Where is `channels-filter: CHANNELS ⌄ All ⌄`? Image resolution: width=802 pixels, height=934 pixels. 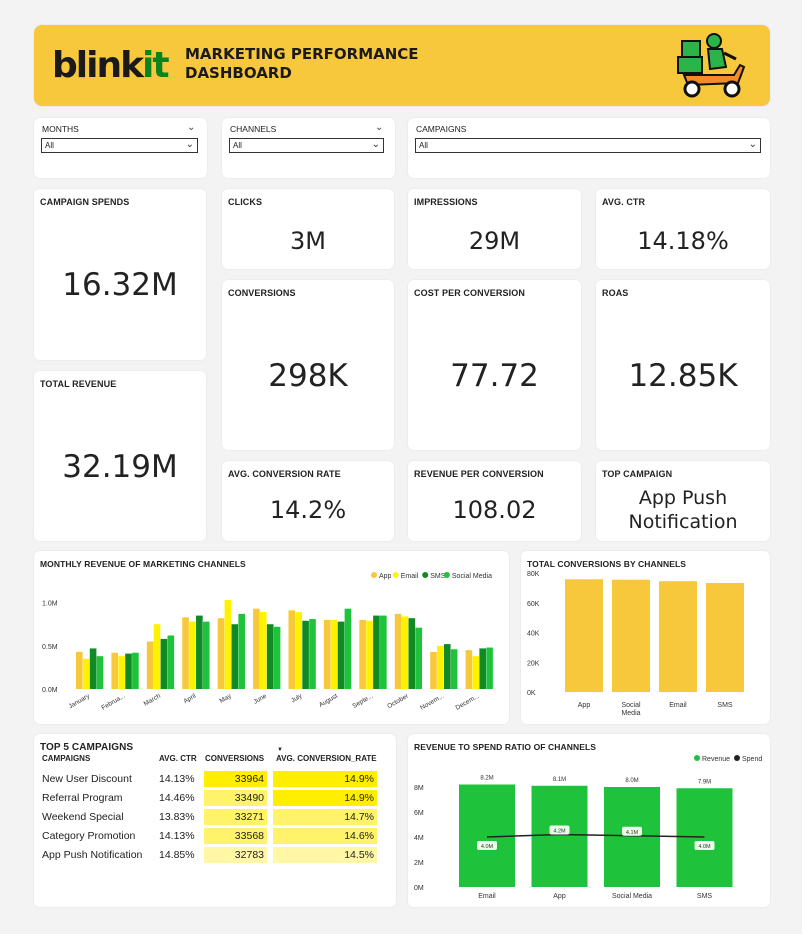 channels-filter: CHANNELS ⌄ All ⌄ is located at coordinates (308, 148).